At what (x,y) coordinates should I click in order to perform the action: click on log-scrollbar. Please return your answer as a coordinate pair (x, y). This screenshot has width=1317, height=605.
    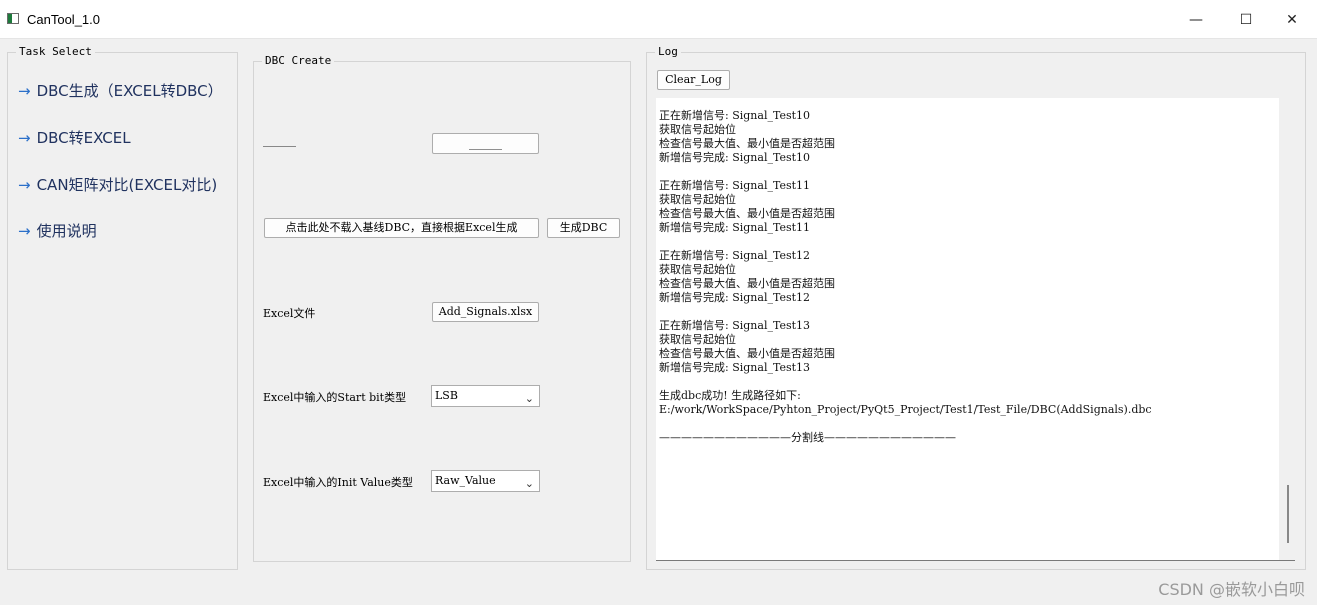
    Looking at the image, I should click on (1287, 329).